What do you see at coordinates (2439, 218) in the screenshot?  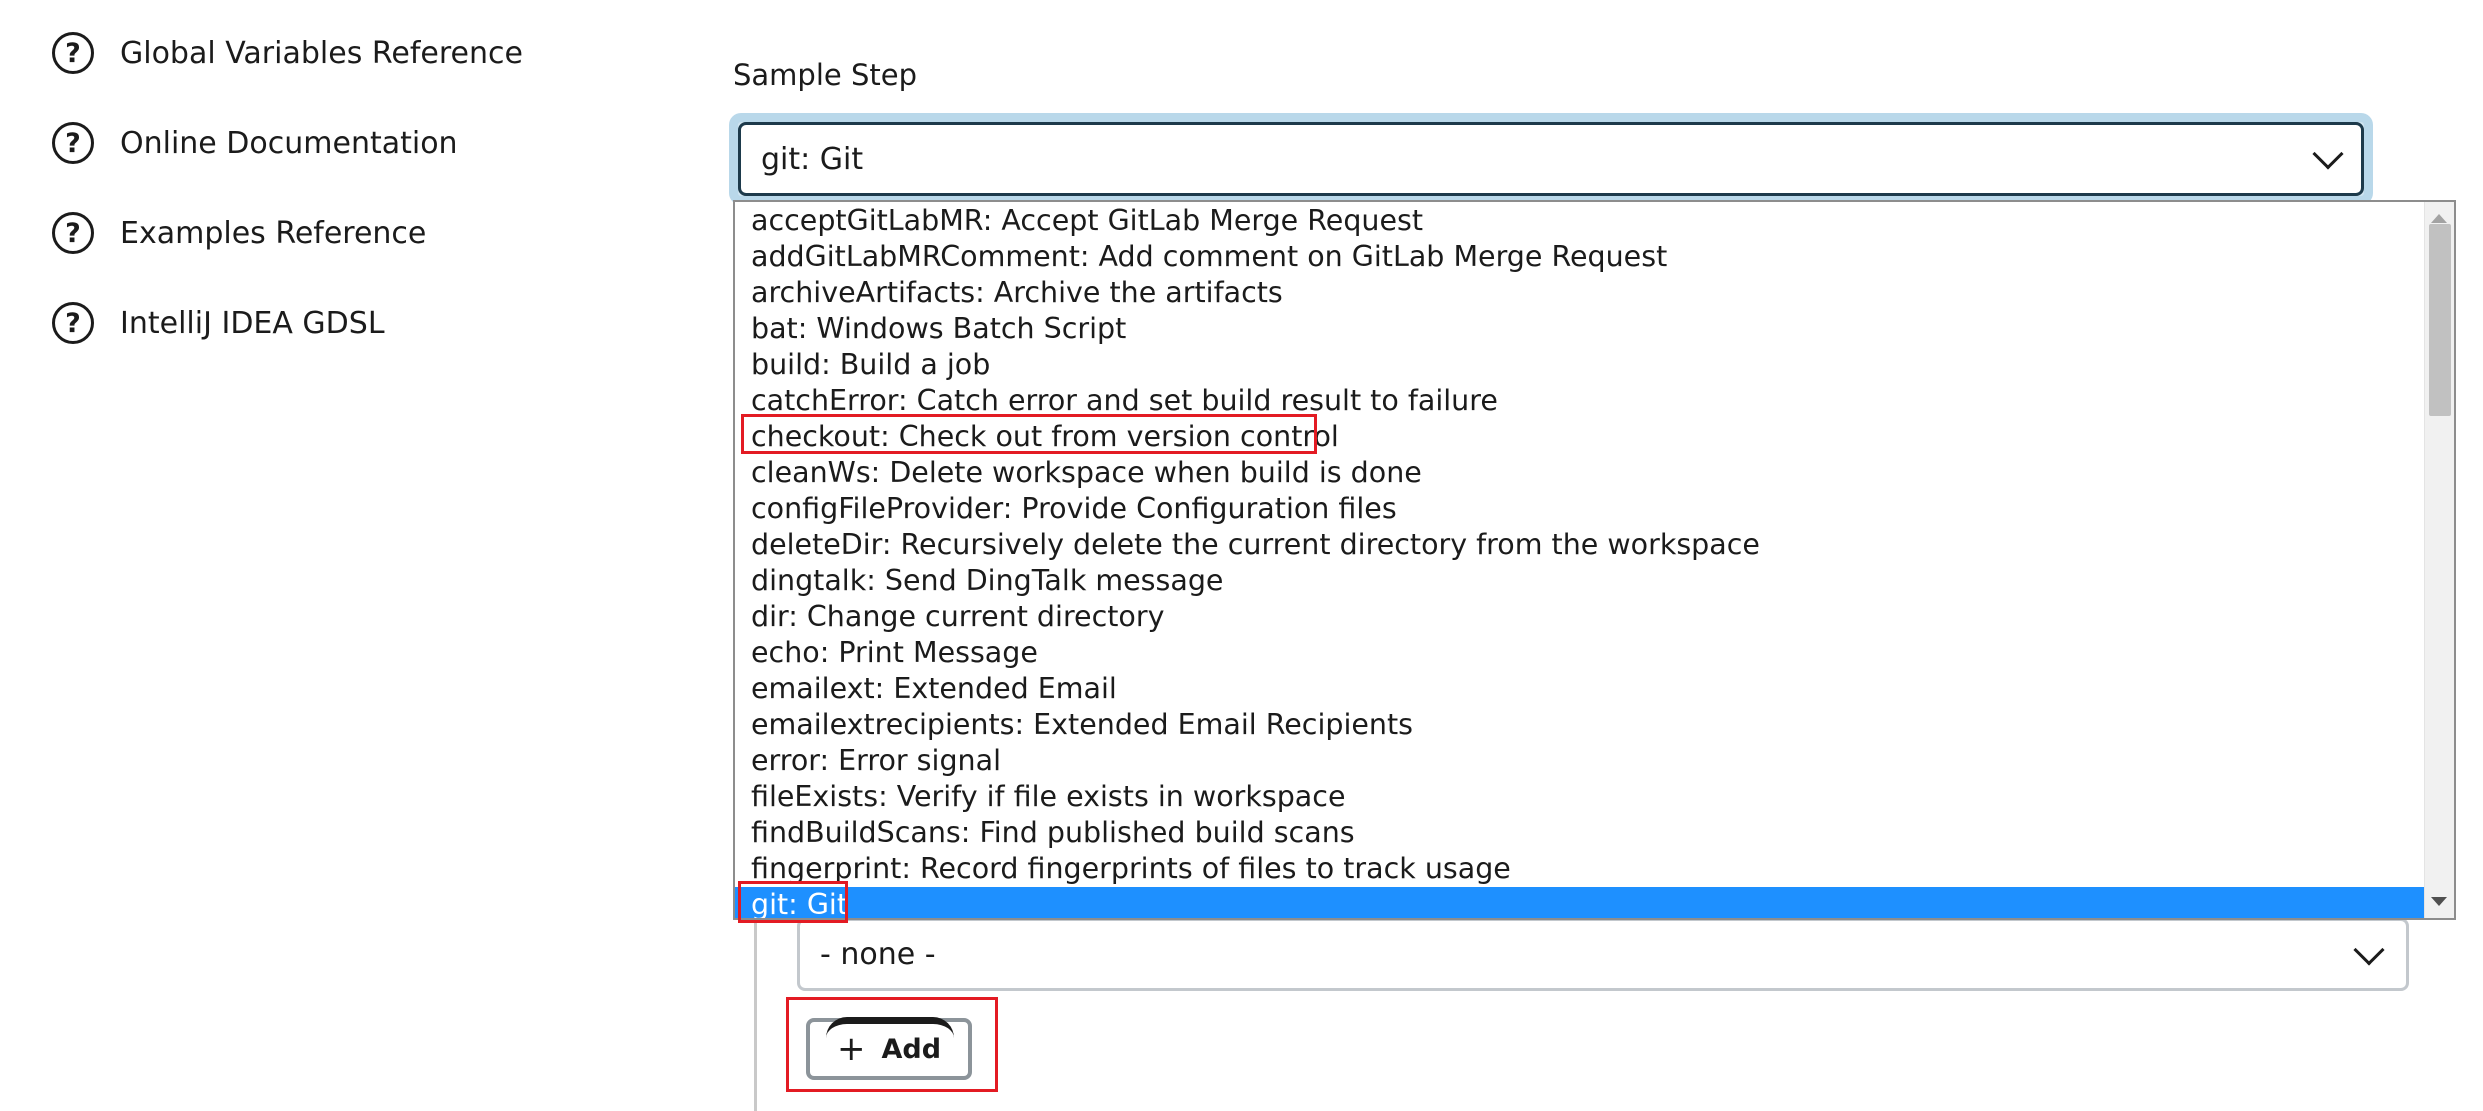 I see `scroll-up-arrow-icon` at bounding box center [2439, 218].